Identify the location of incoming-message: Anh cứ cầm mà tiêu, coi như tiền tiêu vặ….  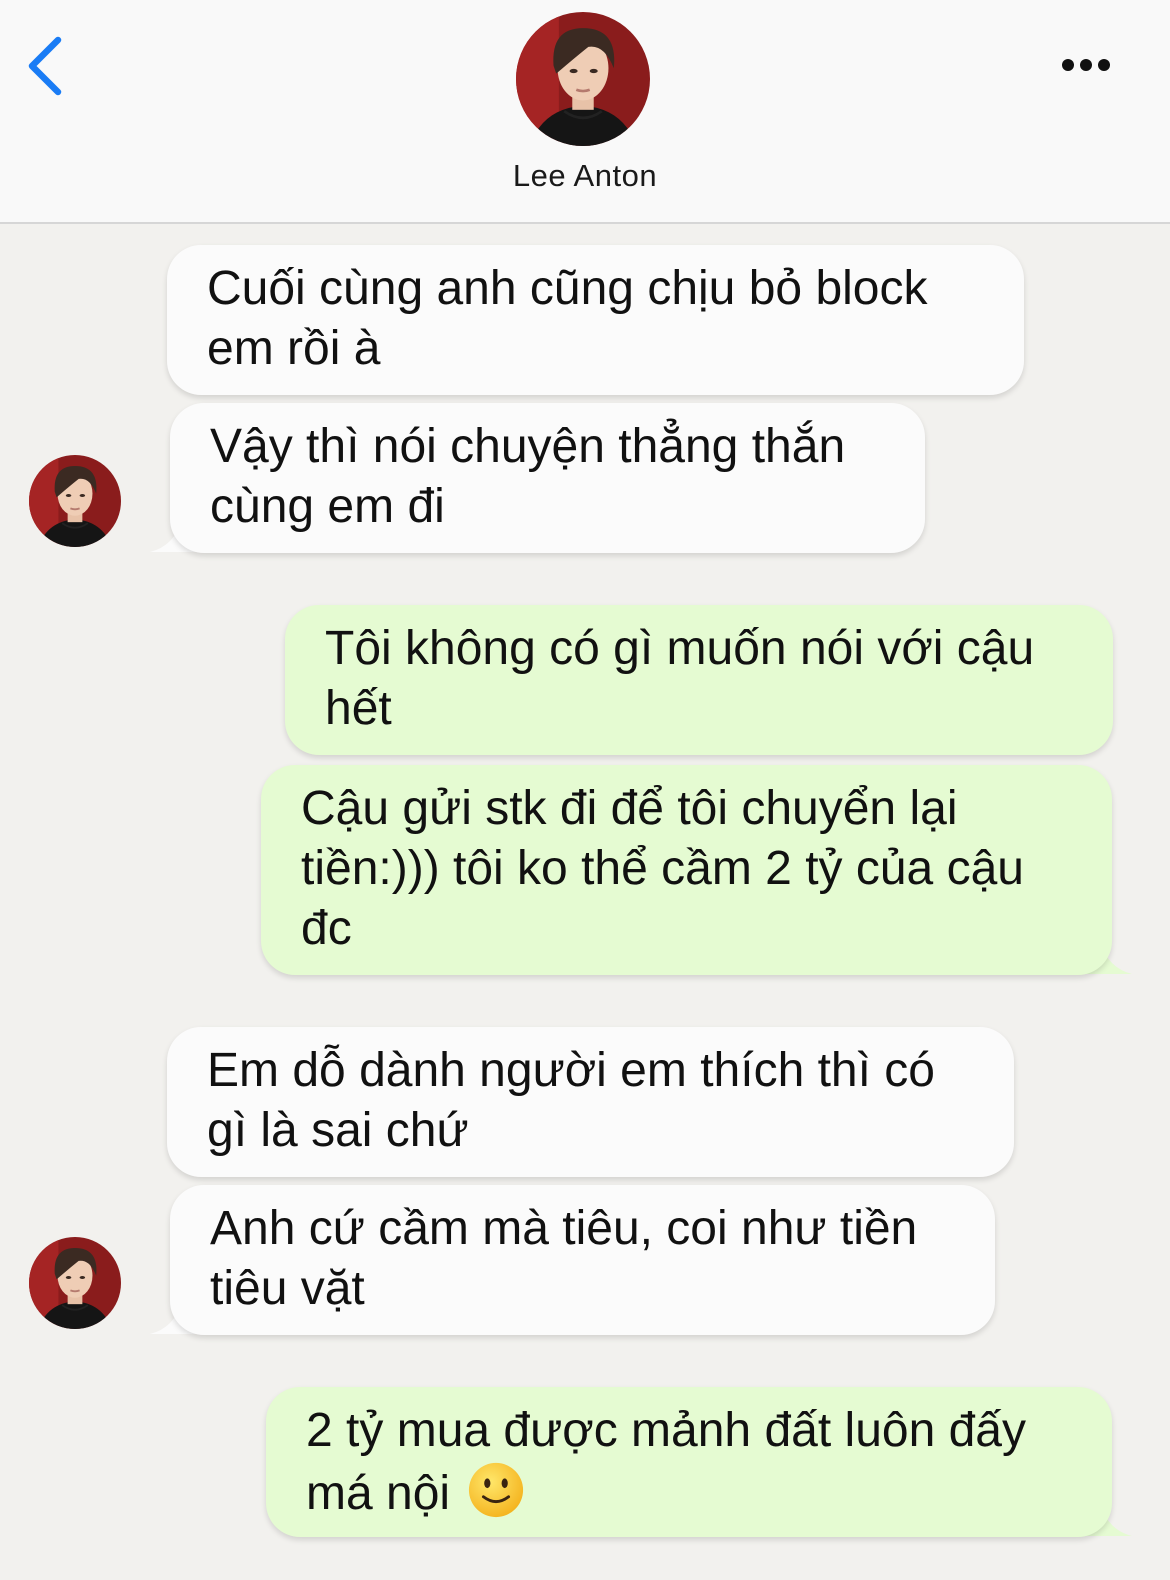
(582, 1260).